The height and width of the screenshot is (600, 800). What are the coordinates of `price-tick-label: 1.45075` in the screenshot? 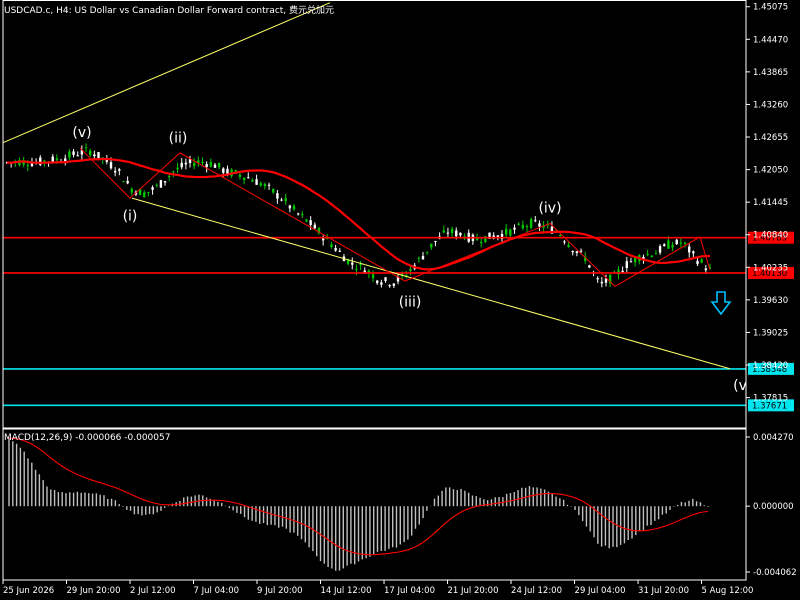 It's located at (770, 8).